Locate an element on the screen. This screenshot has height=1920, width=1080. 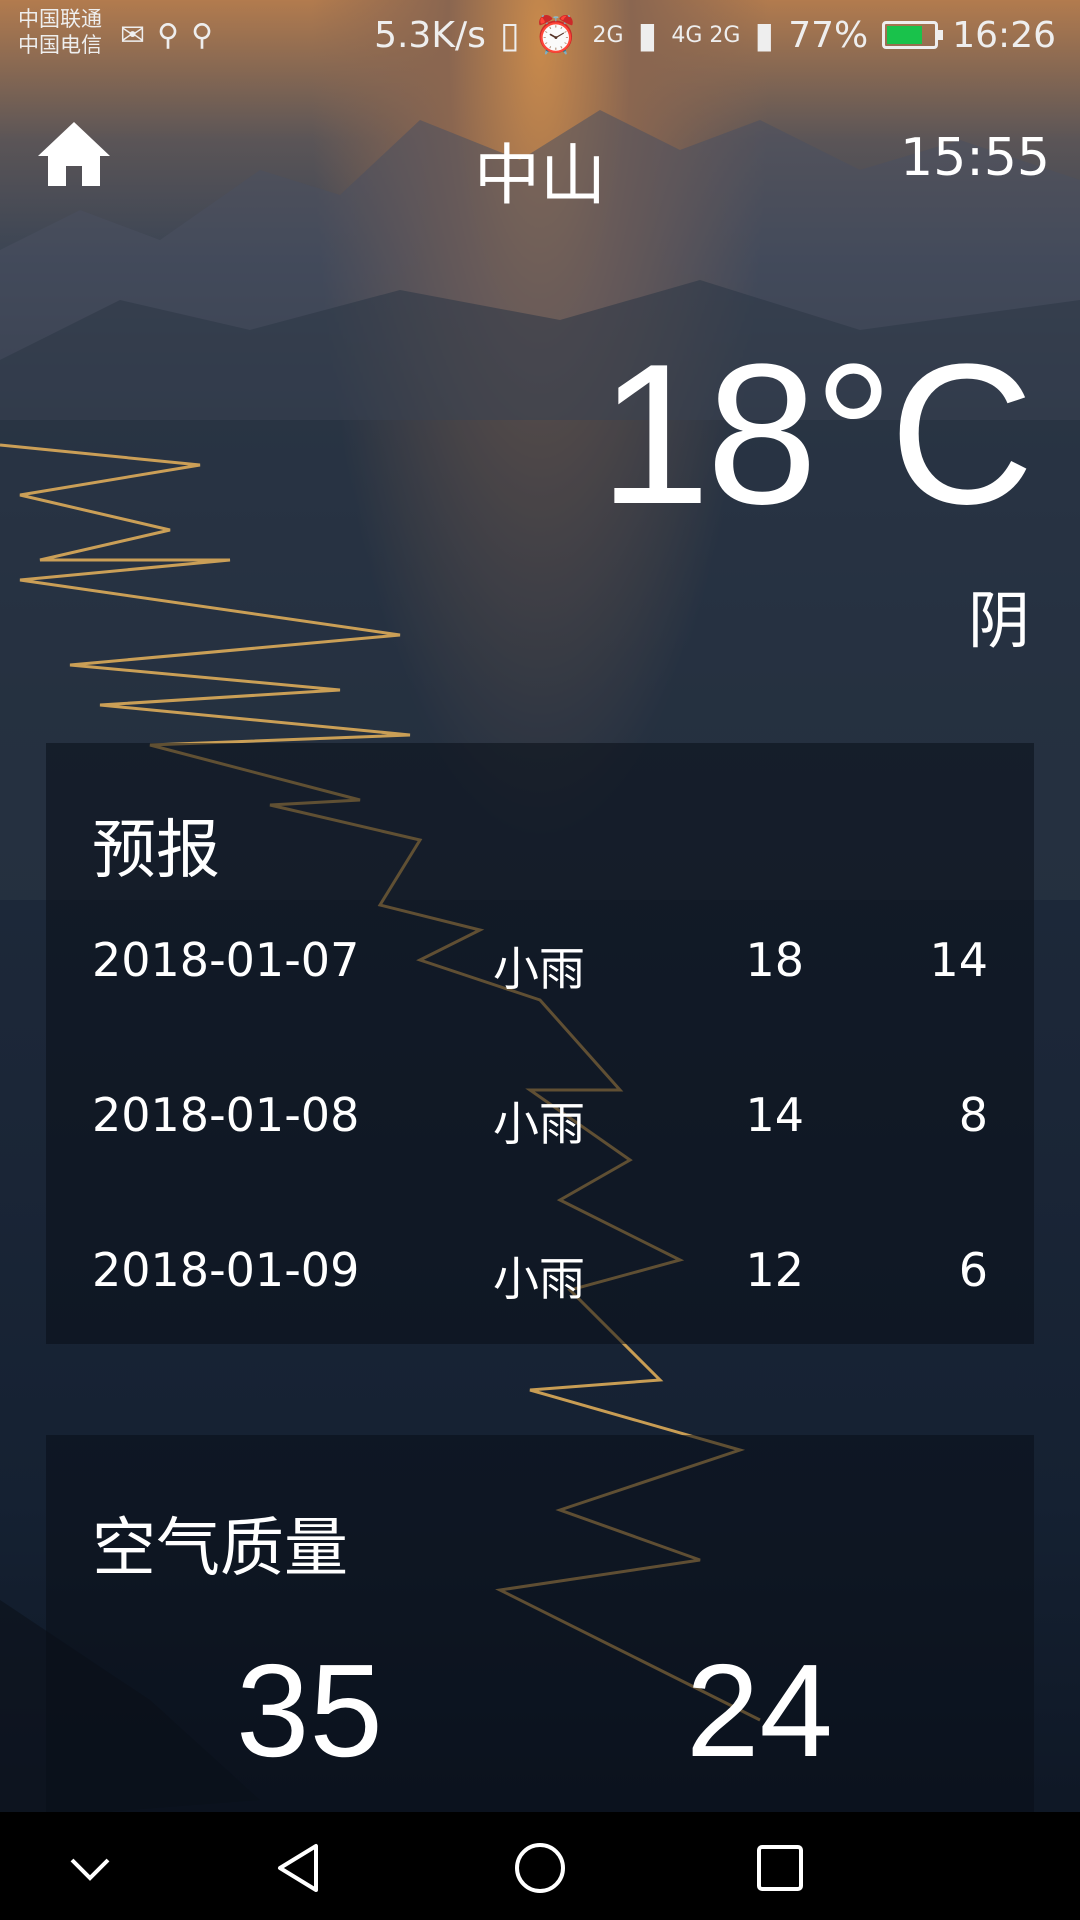
forecast-min: 14 is located at coordinates (958, 960).